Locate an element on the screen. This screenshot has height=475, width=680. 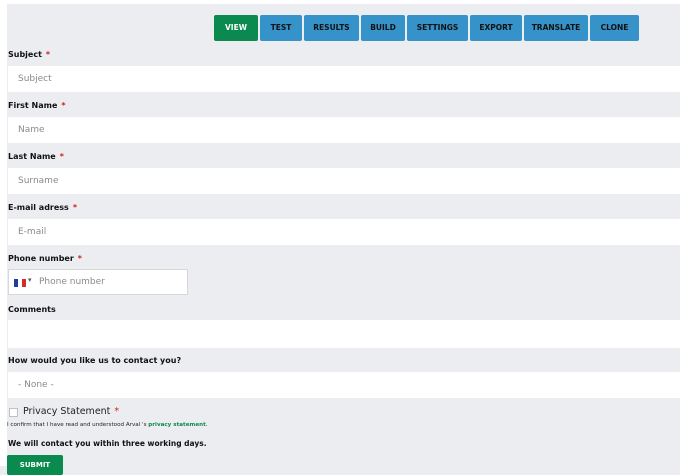
phone-placeholder: Phone number is located at coordinates (72, 282).